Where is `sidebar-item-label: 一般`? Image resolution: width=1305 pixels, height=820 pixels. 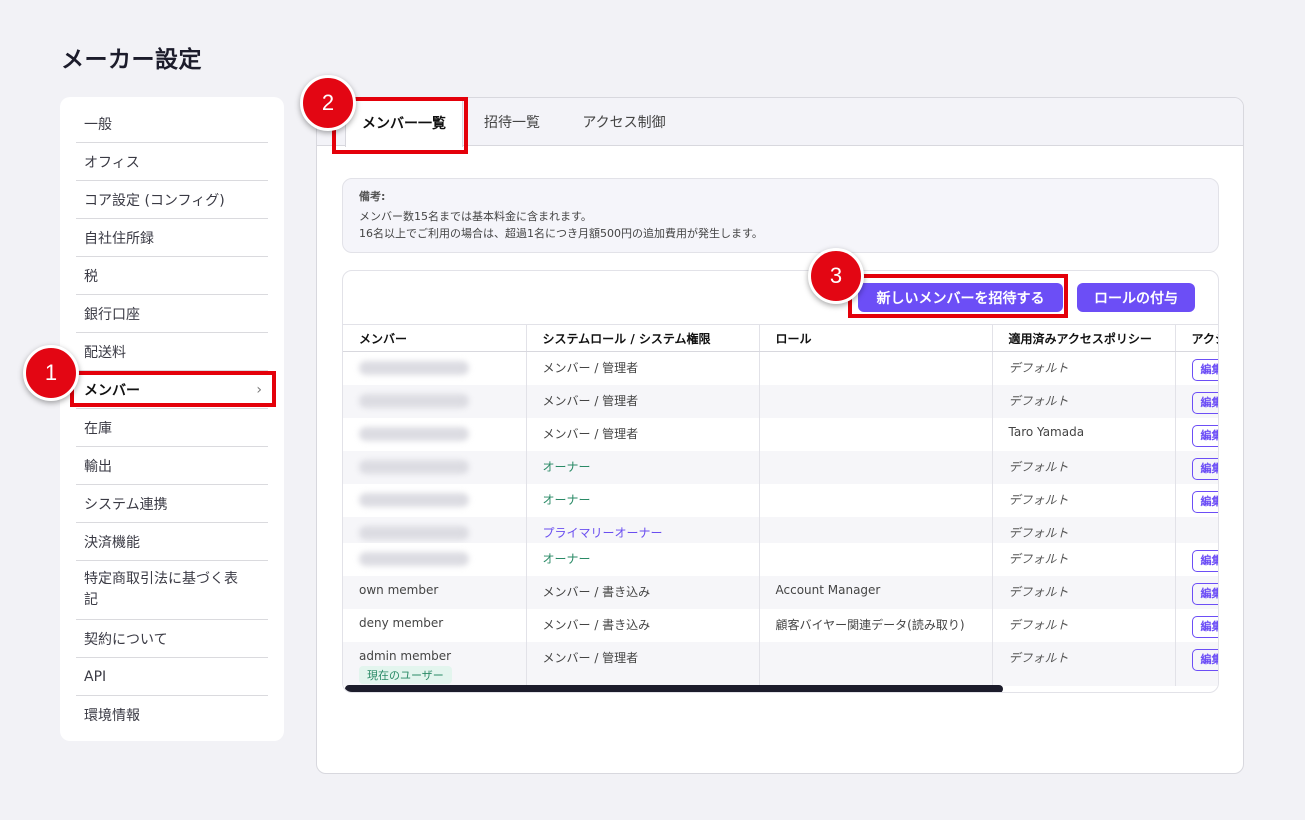
sidebar-item-label: 一般 is located at coordinates (98, 124).